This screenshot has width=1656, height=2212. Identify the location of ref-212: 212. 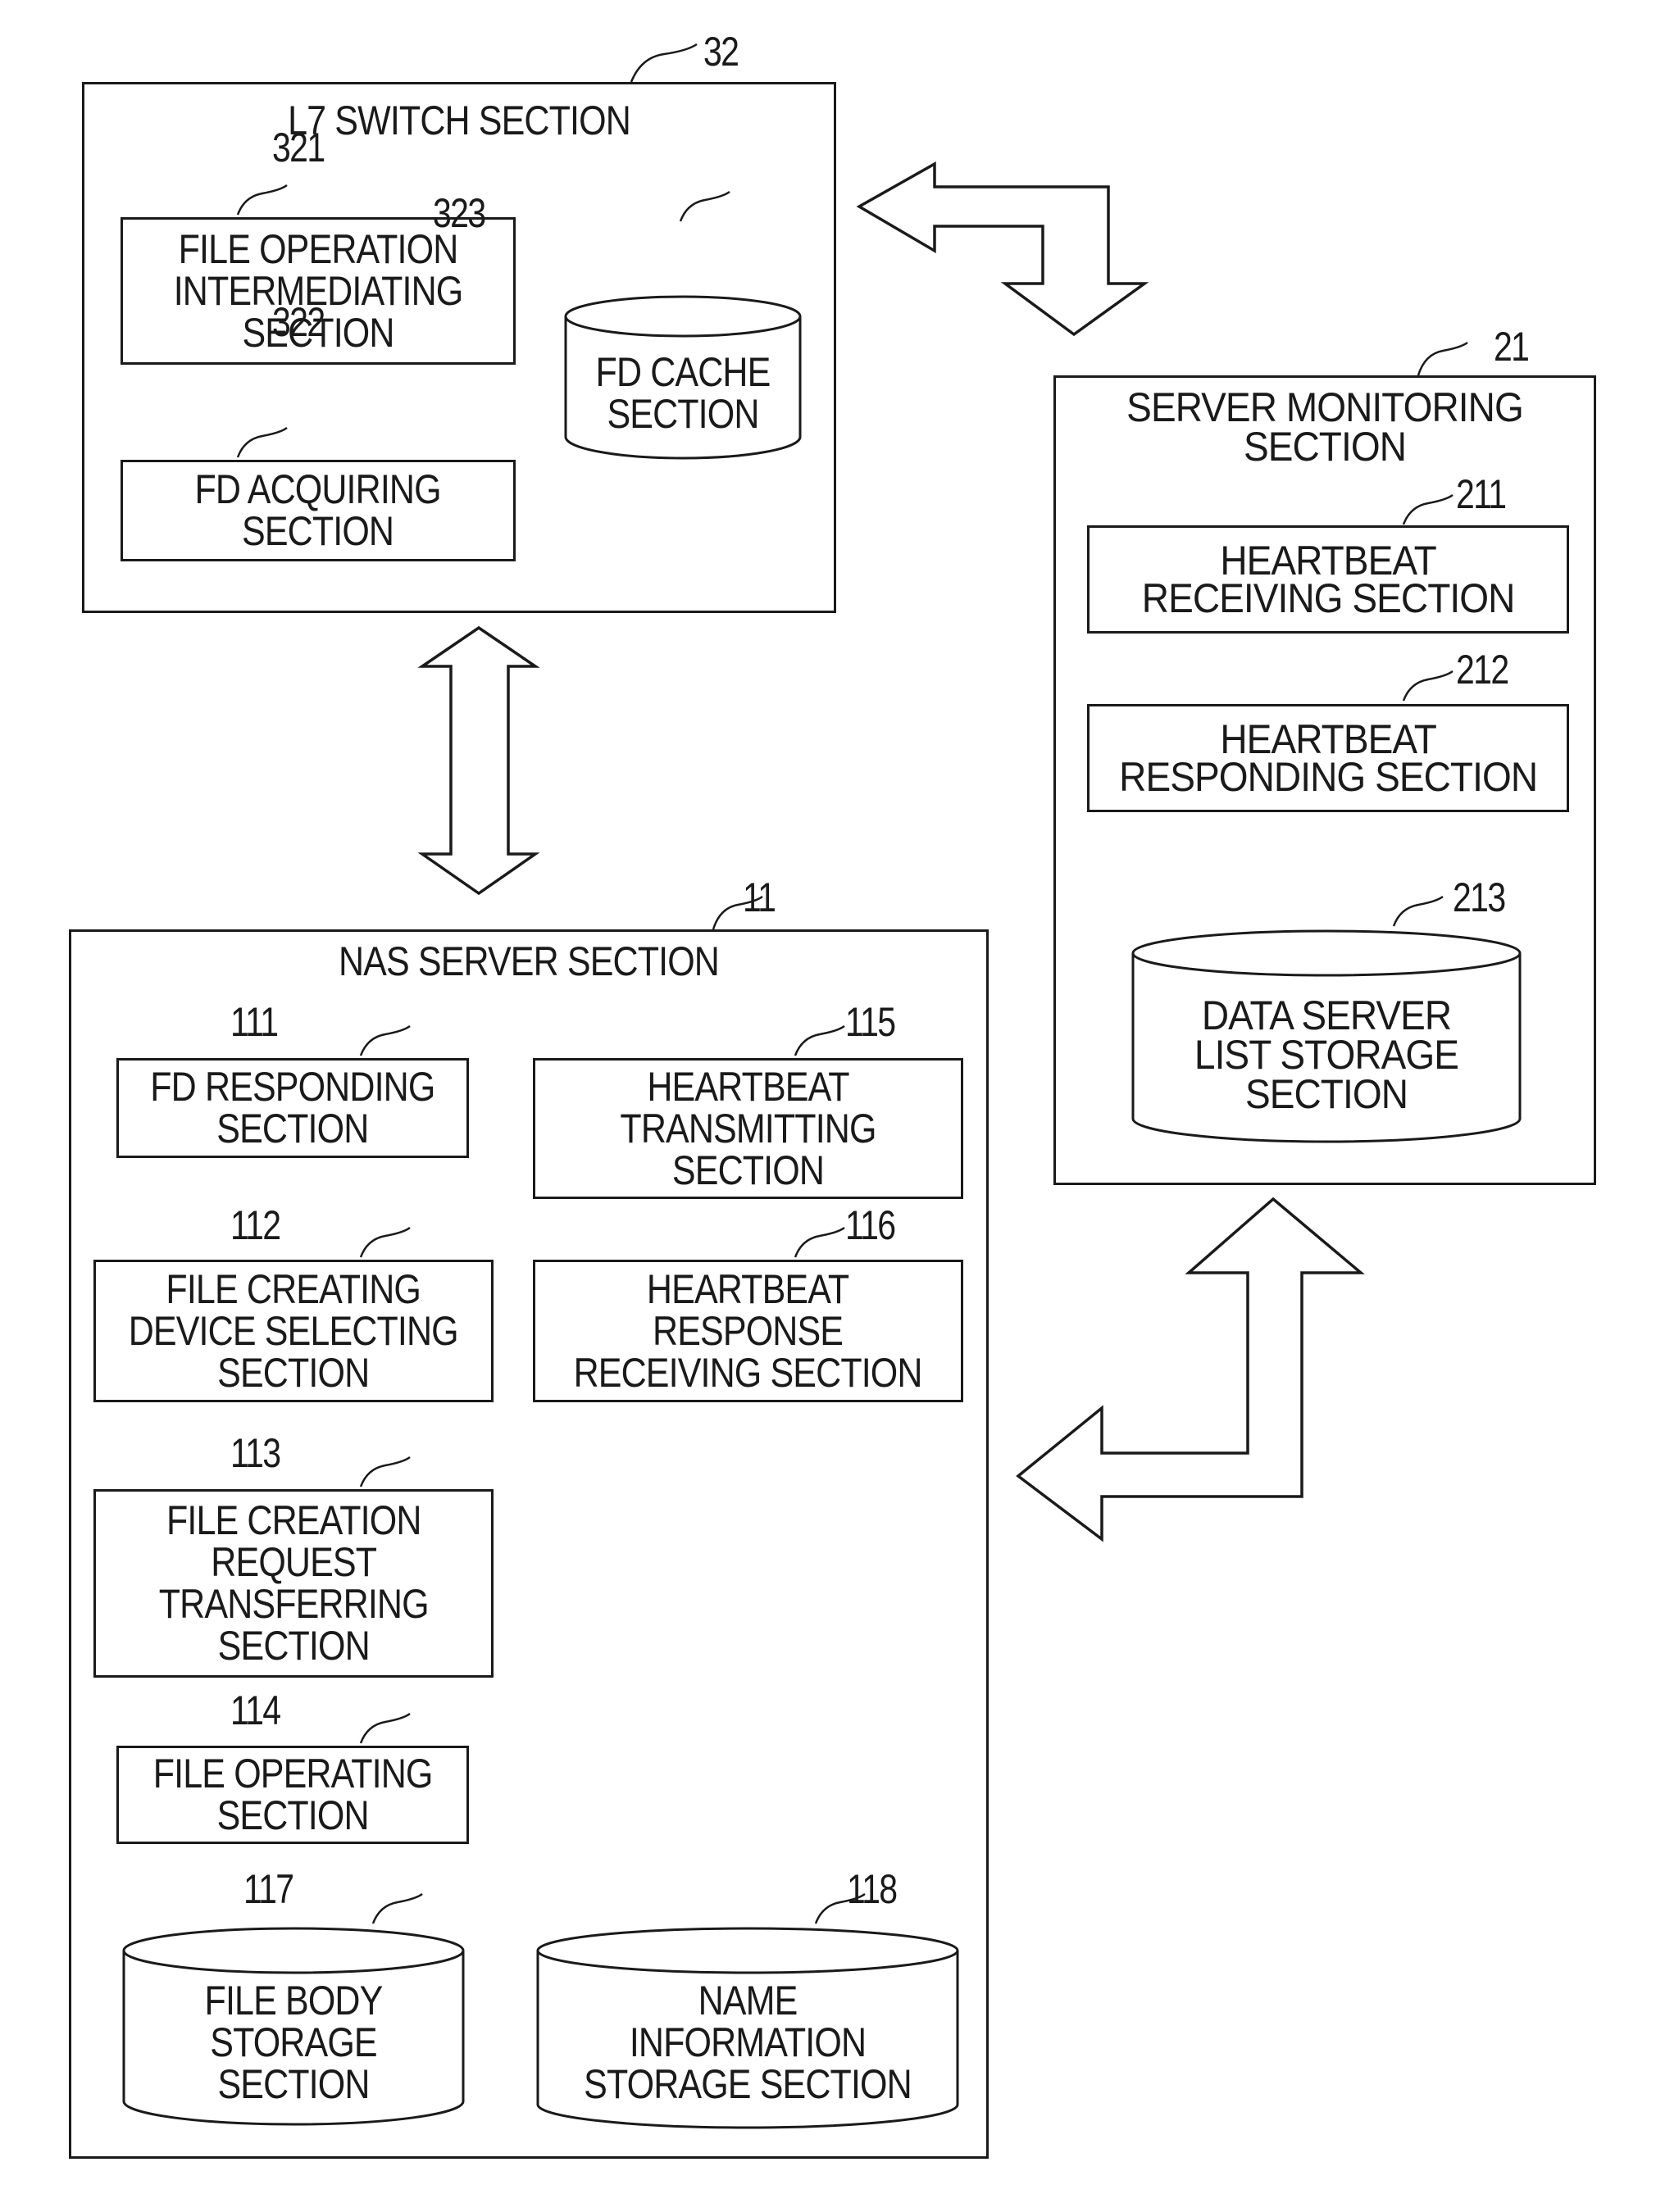
(1482, 670).